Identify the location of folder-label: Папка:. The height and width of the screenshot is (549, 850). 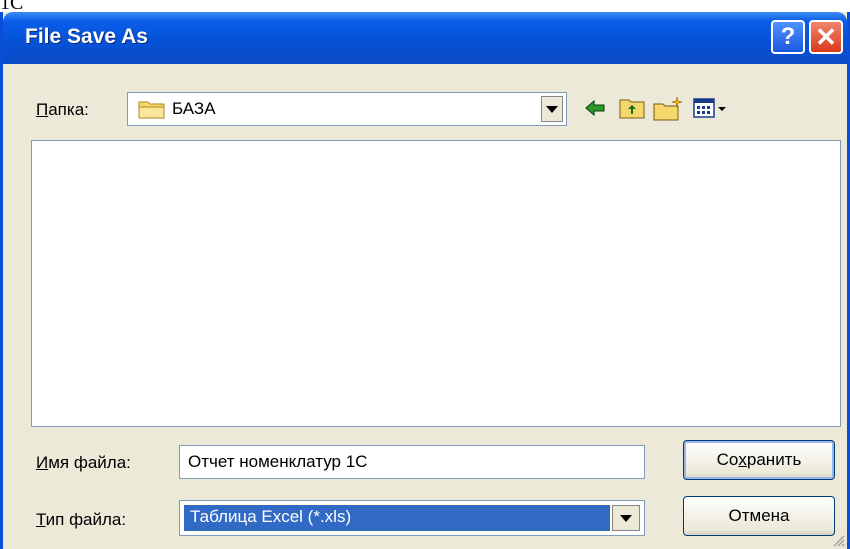
(62, 109).